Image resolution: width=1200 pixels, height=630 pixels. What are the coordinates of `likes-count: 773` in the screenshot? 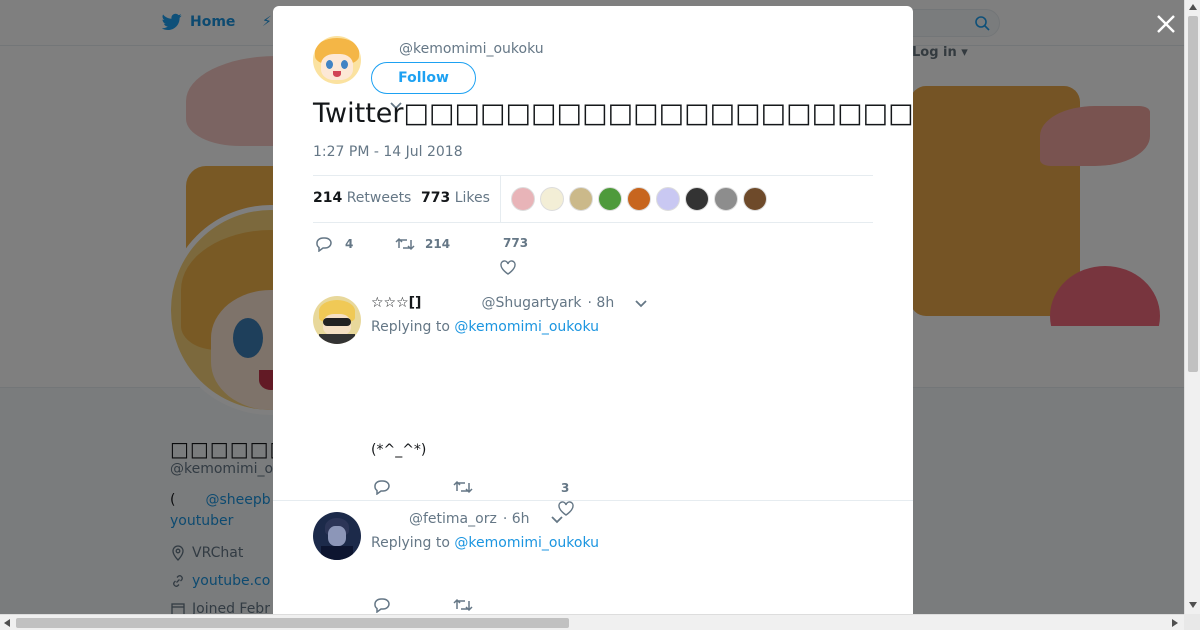 It's located at (436, 198).